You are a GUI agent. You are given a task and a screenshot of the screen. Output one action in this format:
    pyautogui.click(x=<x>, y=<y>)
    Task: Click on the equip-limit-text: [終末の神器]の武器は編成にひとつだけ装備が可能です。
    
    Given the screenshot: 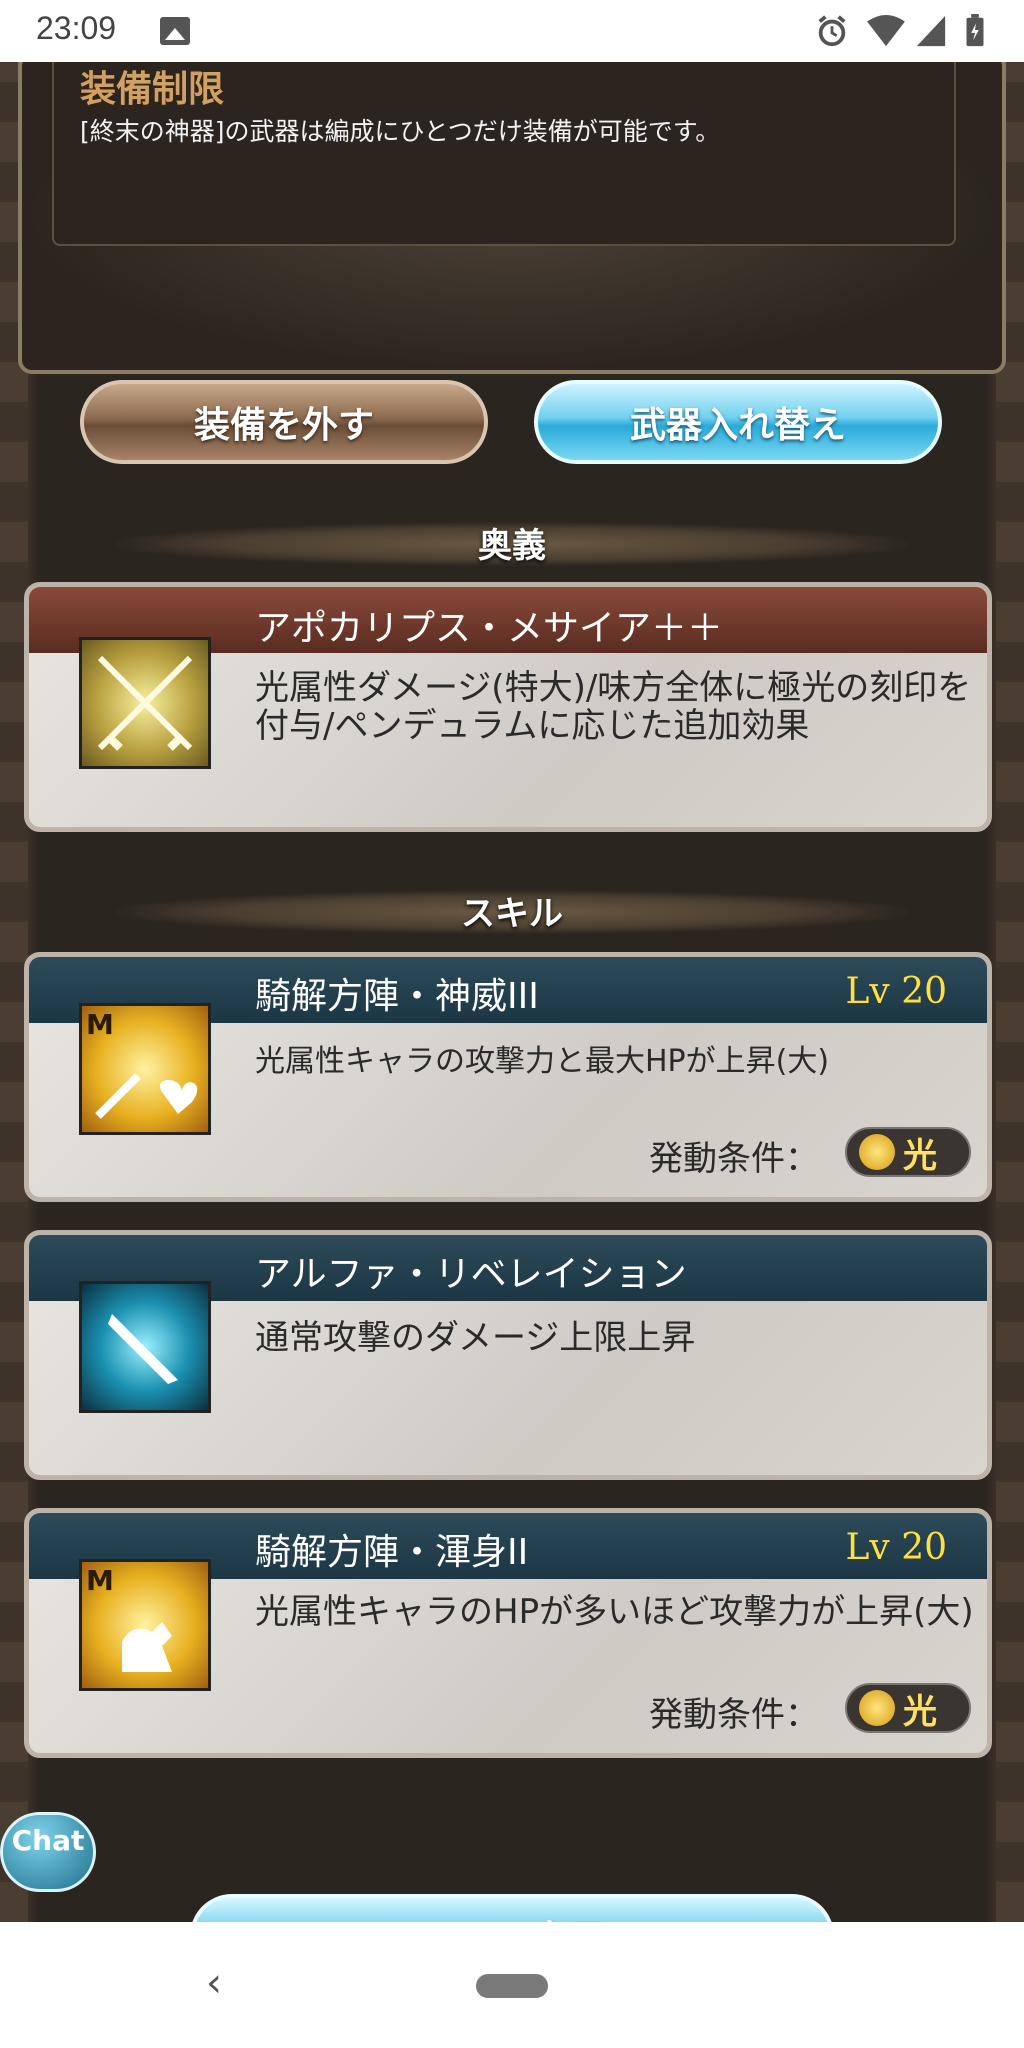 What is the action you would take?
    pyautogui.click(x=400, y=131)
    